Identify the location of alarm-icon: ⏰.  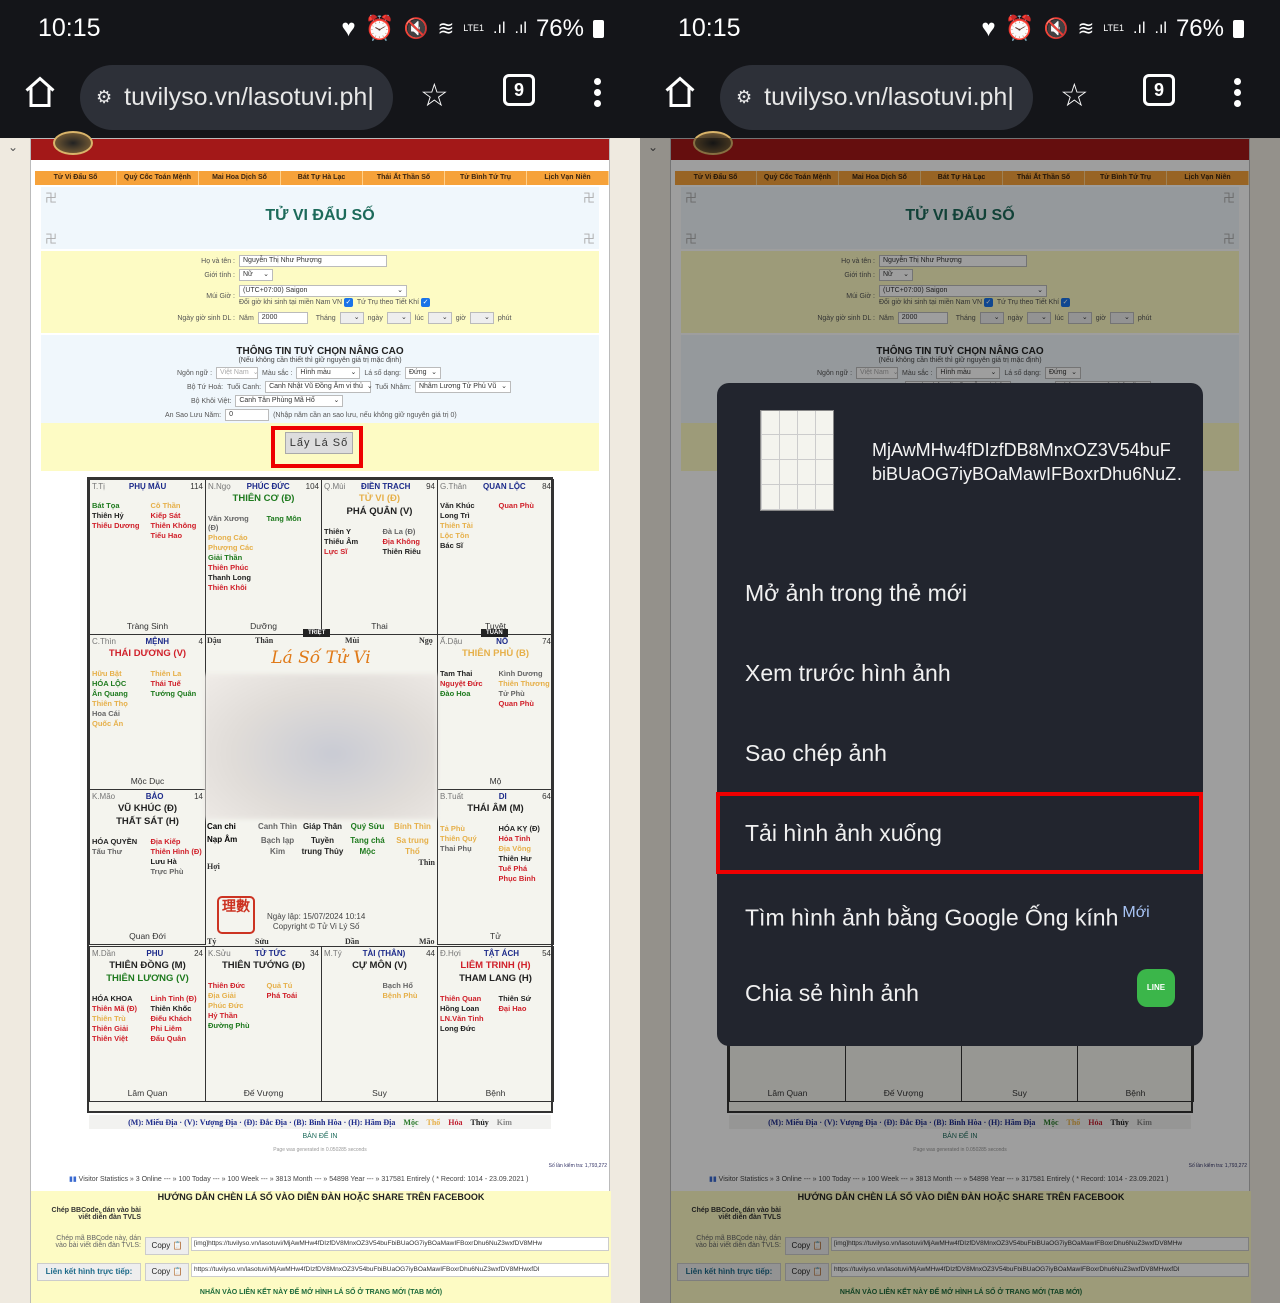
(1019, 28).